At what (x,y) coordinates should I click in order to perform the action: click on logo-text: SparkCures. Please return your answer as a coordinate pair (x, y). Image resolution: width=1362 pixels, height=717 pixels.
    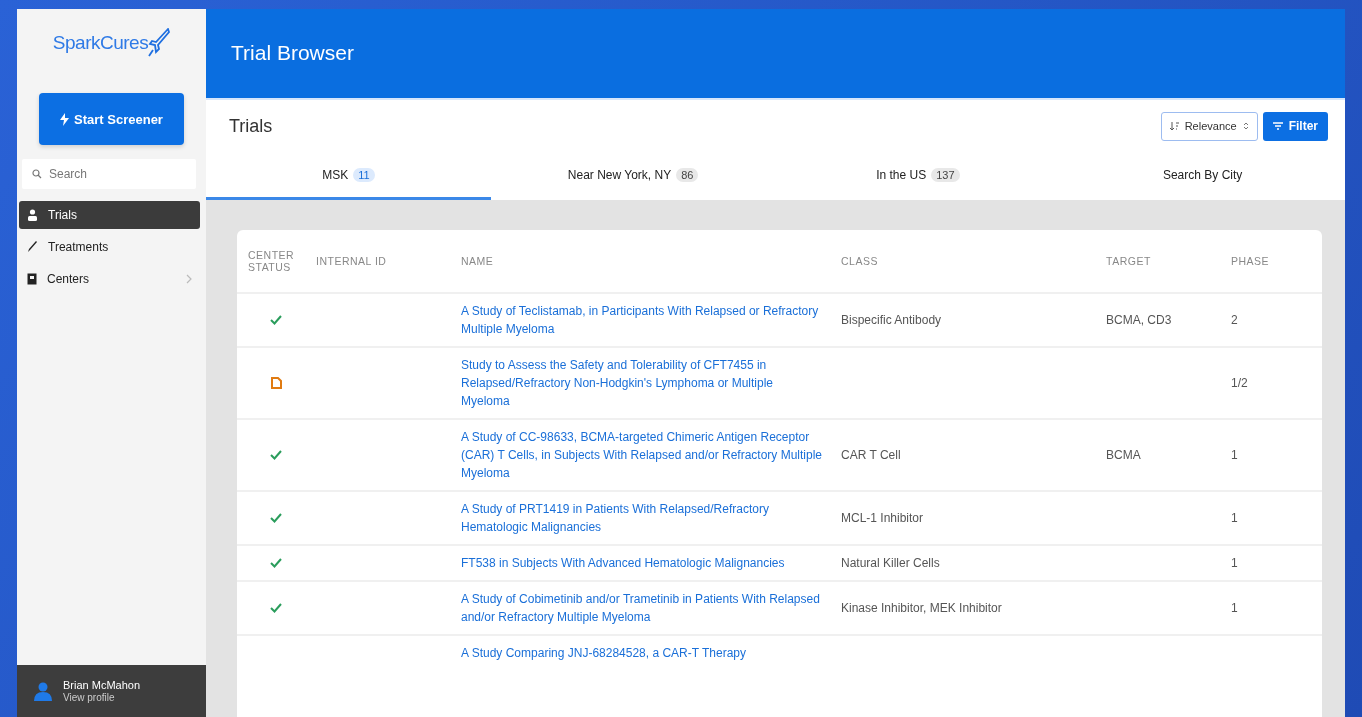
    Looking at the image, I should click on (100, 43).